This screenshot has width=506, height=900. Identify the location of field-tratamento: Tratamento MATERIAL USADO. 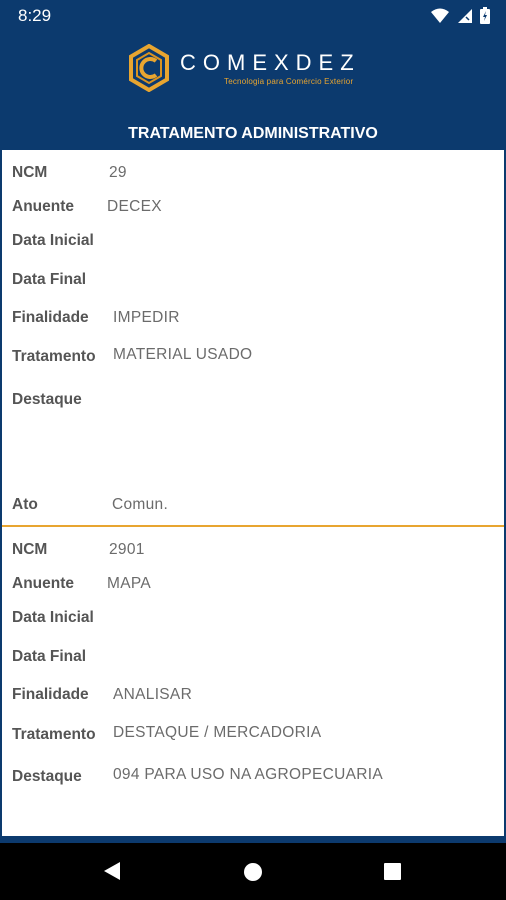
(253, 359).